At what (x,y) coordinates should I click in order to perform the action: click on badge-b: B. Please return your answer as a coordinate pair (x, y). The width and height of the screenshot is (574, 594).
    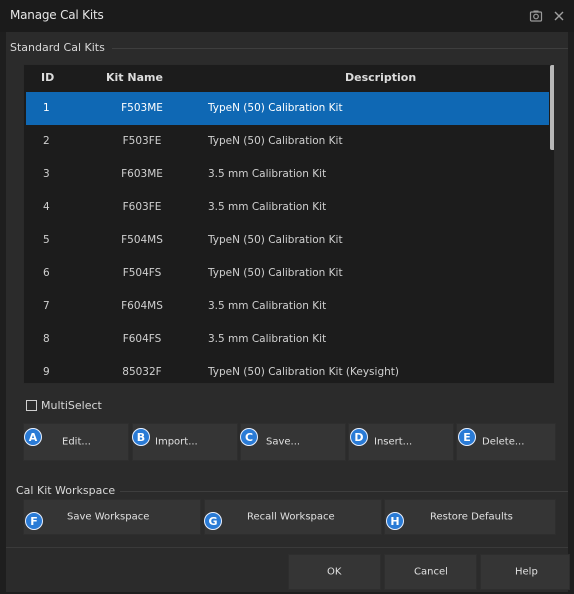
    Looking at the image, I should click on (141, 437).